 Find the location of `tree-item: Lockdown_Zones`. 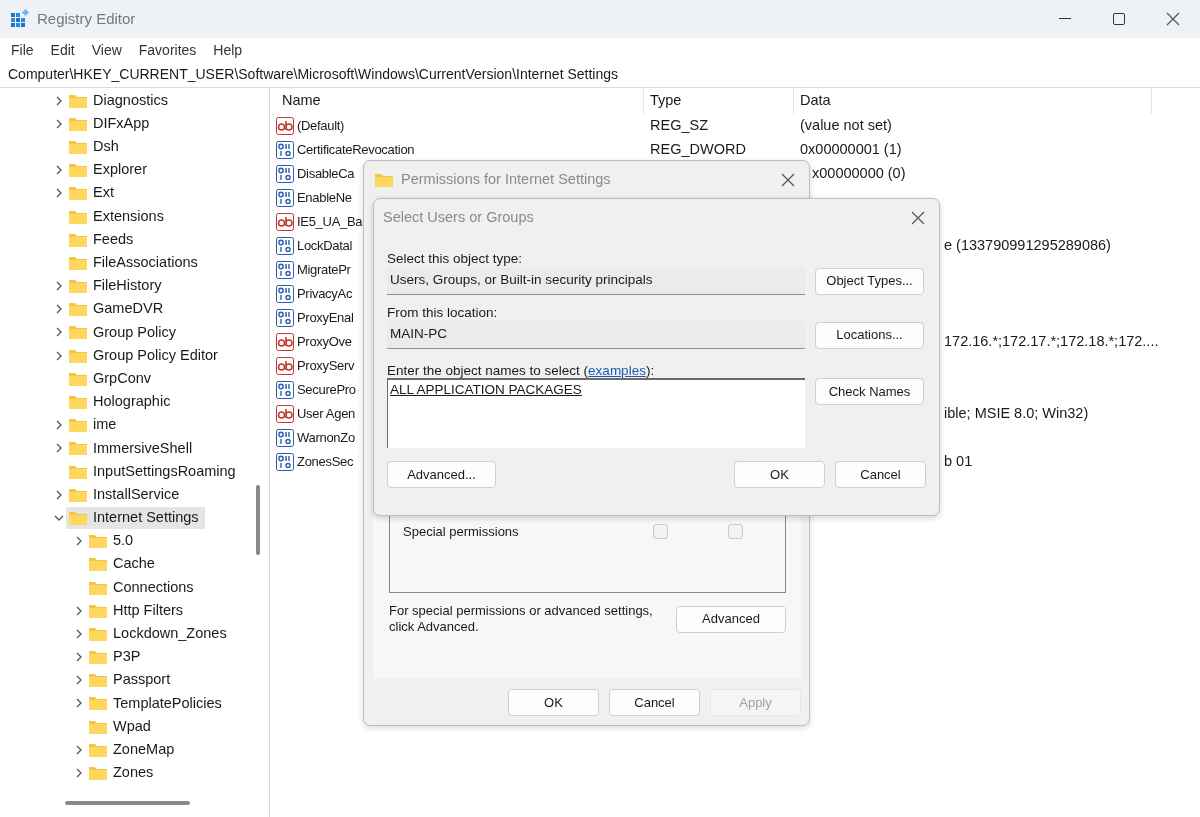

tree-item: Lockdown_Zones is located at coordinates (159, 633).